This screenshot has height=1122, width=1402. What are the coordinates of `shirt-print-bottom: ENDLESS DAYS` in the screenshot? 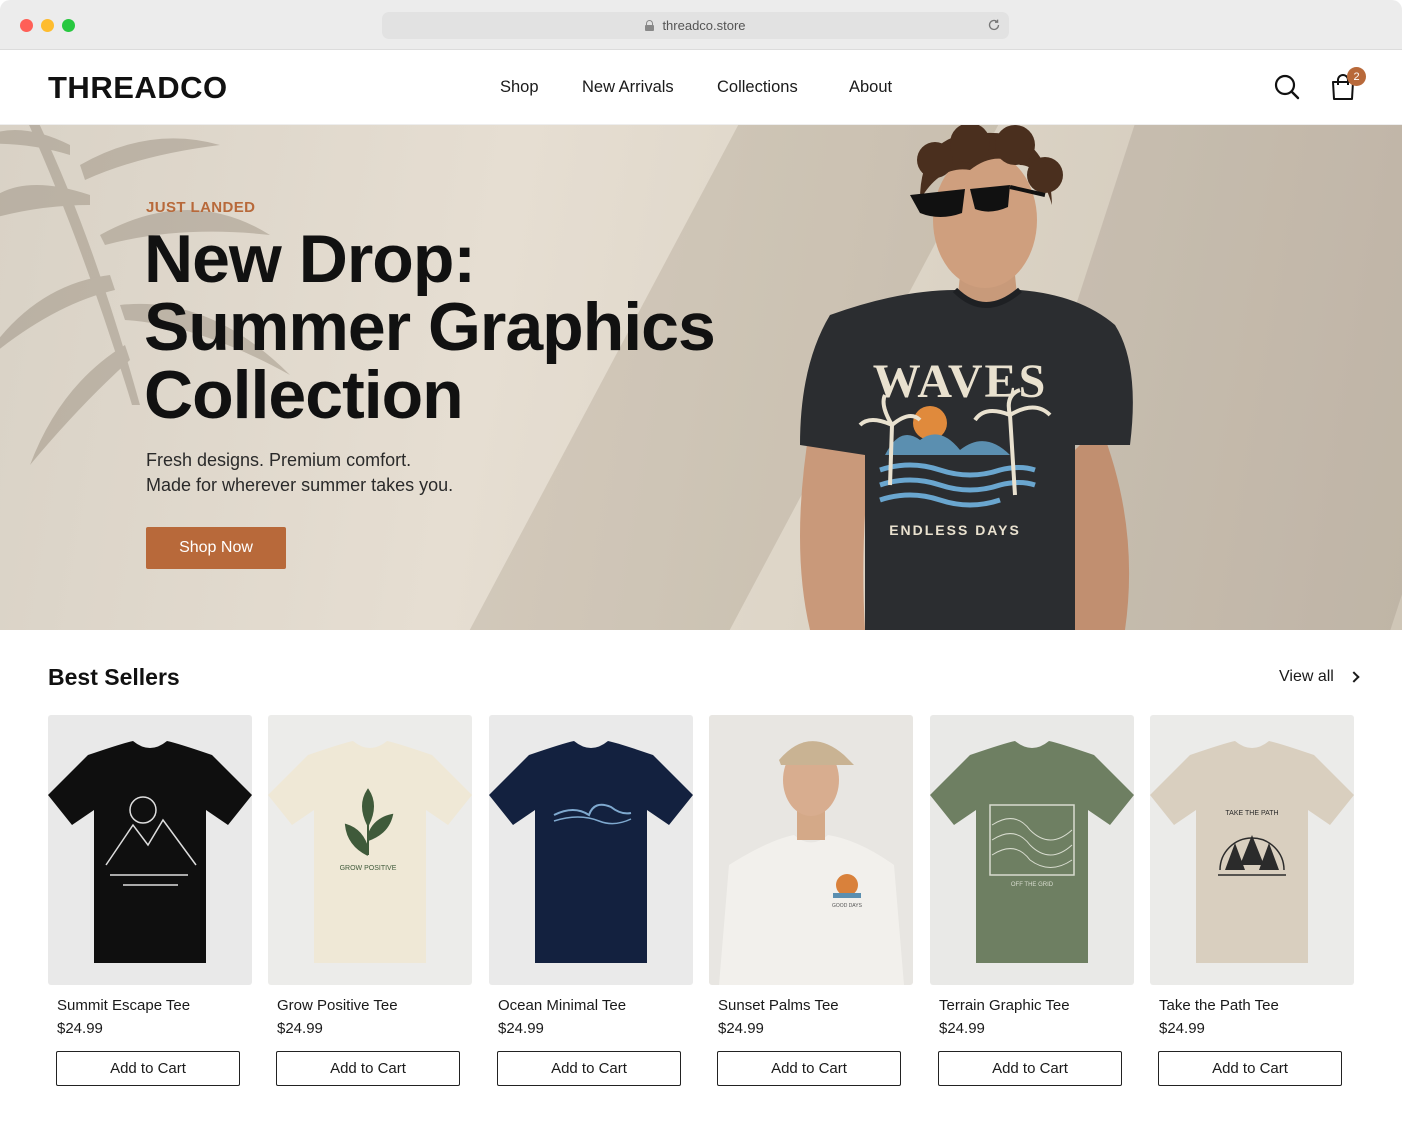 It's located at (955, 530).